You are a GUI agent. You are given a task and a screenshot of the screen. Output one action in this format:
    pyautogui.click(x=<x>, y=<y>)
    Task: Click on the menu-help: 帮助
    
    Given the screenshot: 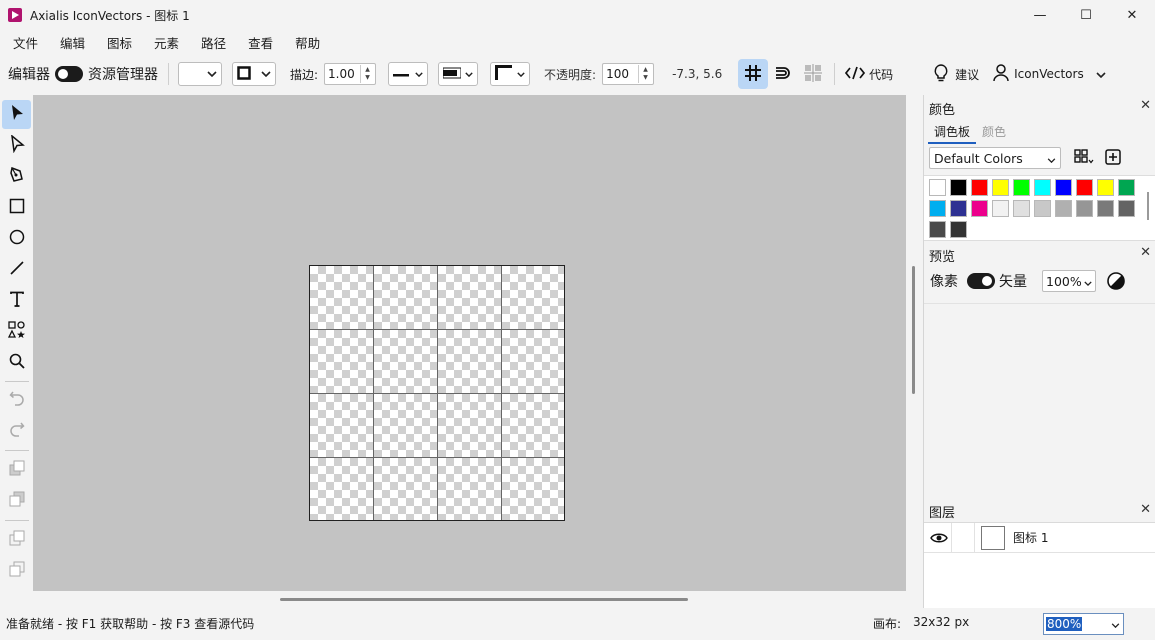 What is the action you would take?
    pyautogui.click(x=307, y=42)
    